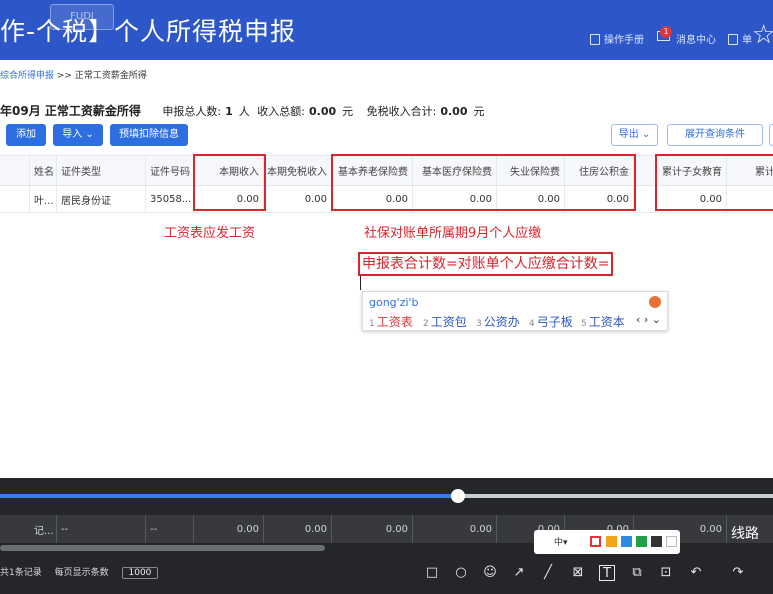 This screenshot has height=594, width=773. Describe the element at coordinates (391, 321) in the screenshot. I see `ime-candidate: 1 工资表` at that location.